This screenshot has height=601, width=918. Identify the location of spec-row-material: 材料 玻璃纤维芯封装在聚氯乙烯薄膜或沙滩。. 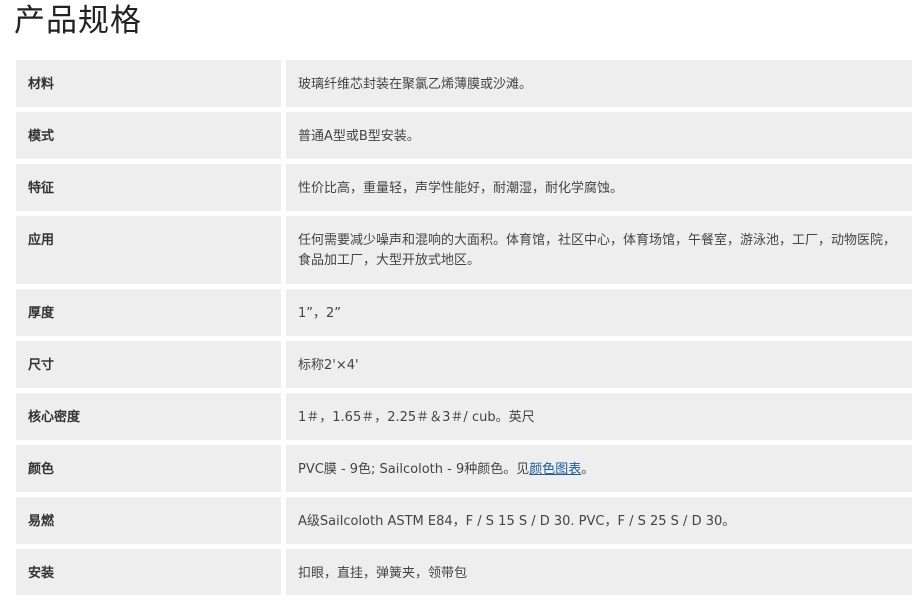
(464, 83).